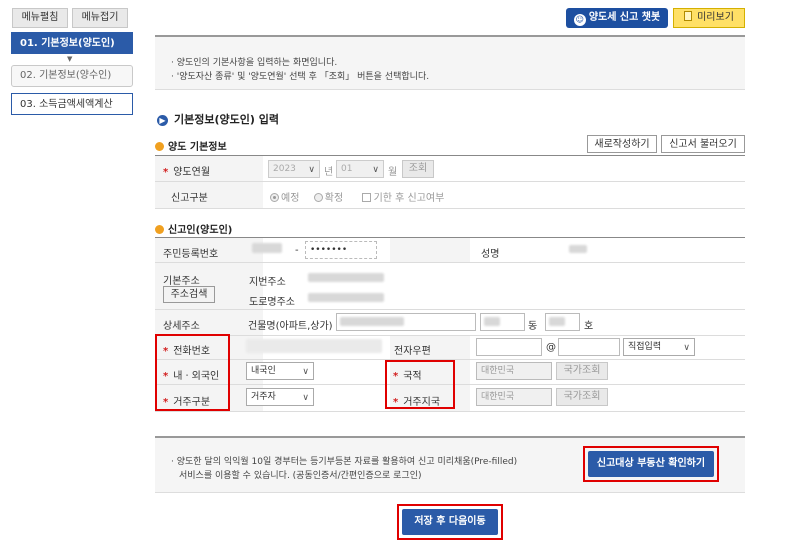 This screenshot has height=541, width=800. Describe the element at coordinates (578, 249) in the screenshot. I see `name-blurred` at that location.